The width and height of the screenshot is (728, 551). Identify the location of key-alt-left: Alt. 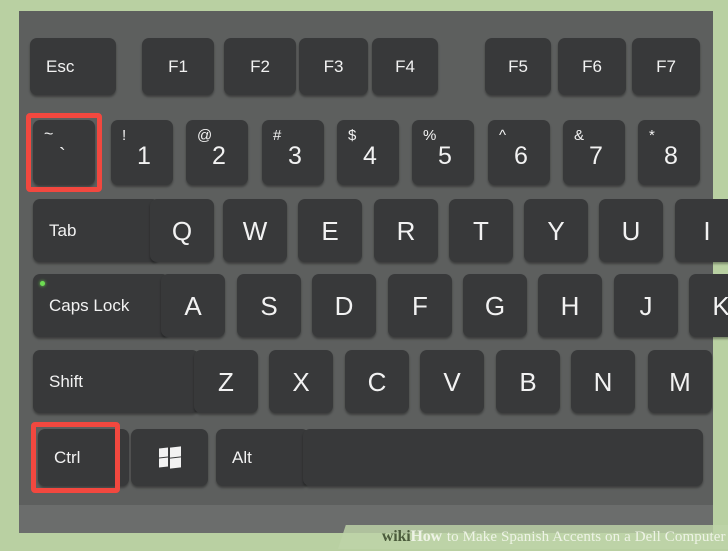
(262, 457).